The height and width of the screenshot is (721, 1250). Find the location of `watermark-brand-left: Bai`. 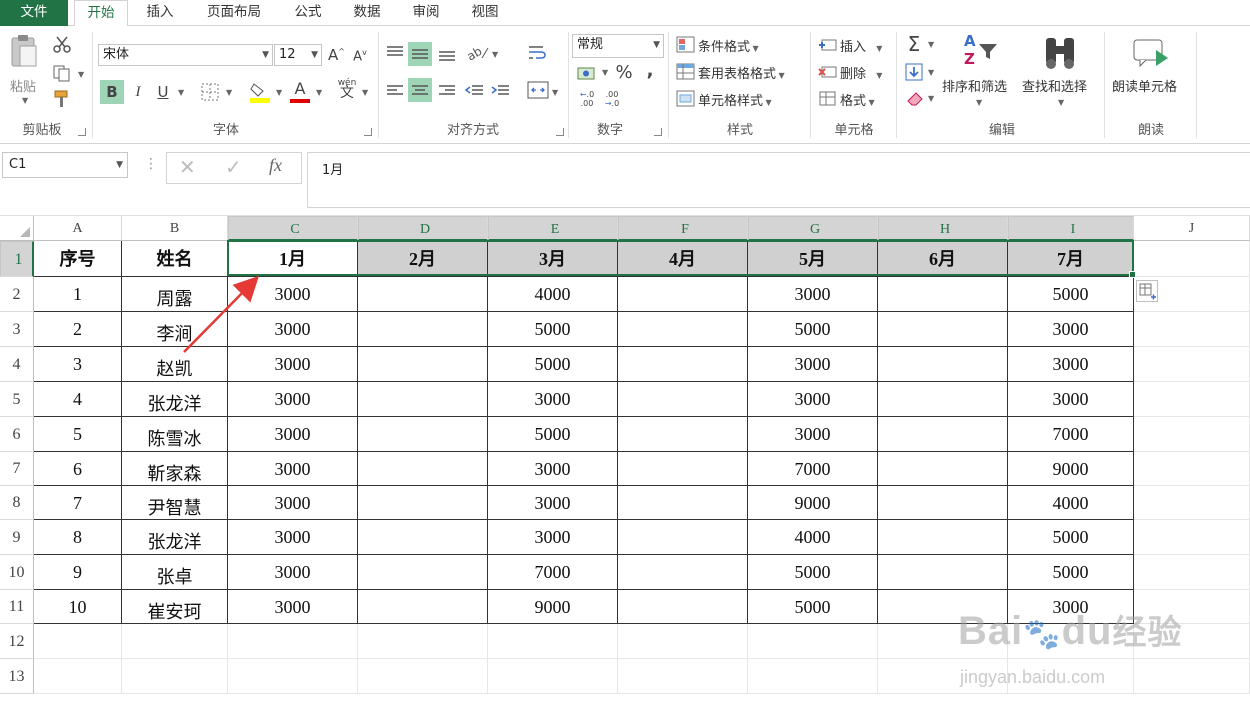

watermark-brand-left: Bai is located at coordinates (991, 631).